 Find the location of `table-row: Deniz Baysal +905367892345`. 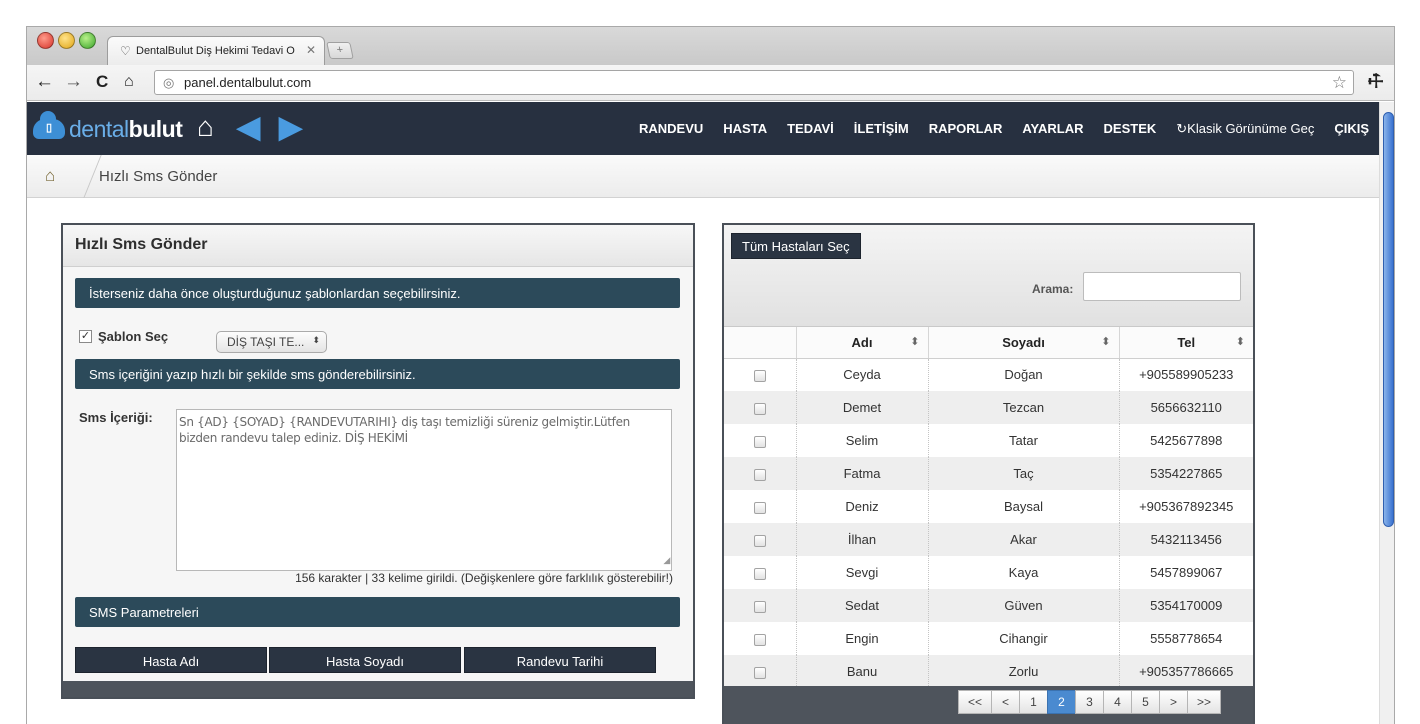

table-row: Deniz Baysal +905367892345 is located at coordinates (988, 506).